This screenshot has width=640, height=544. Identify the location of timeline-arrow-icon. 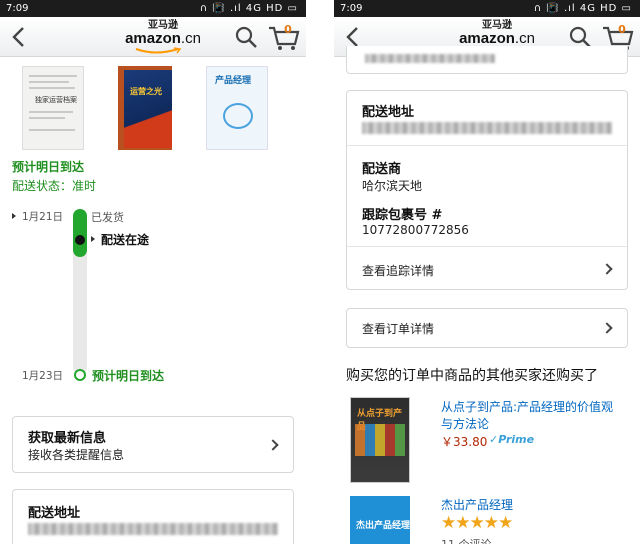
(14, 216).